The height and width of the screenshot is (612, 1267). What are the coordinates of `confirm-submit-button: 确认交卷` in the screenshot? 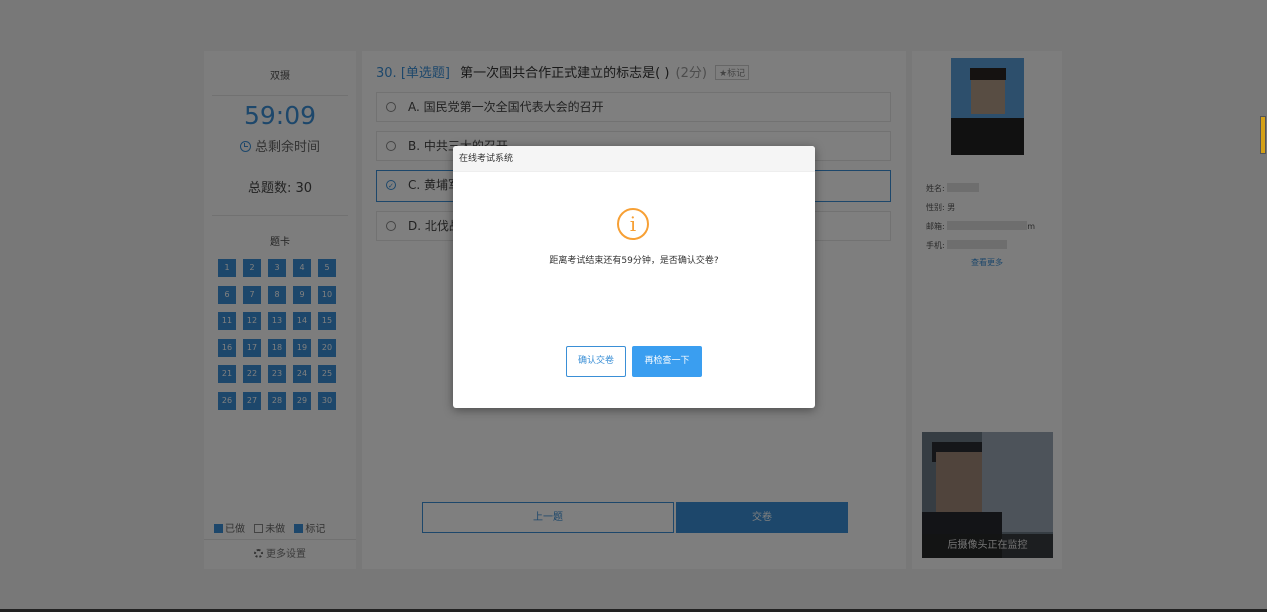 It's located at (596, 361).